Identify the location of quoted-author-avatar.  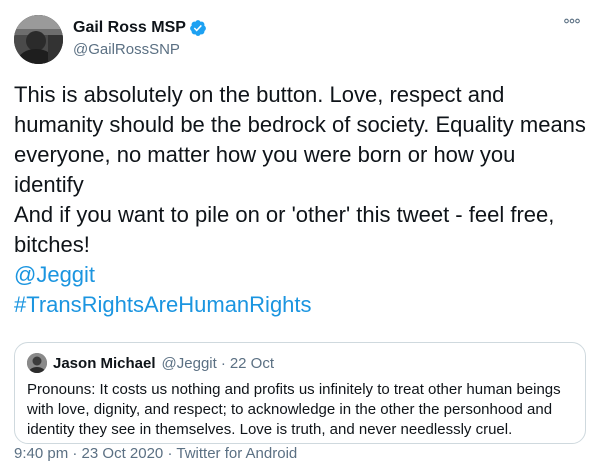
(37, 363).